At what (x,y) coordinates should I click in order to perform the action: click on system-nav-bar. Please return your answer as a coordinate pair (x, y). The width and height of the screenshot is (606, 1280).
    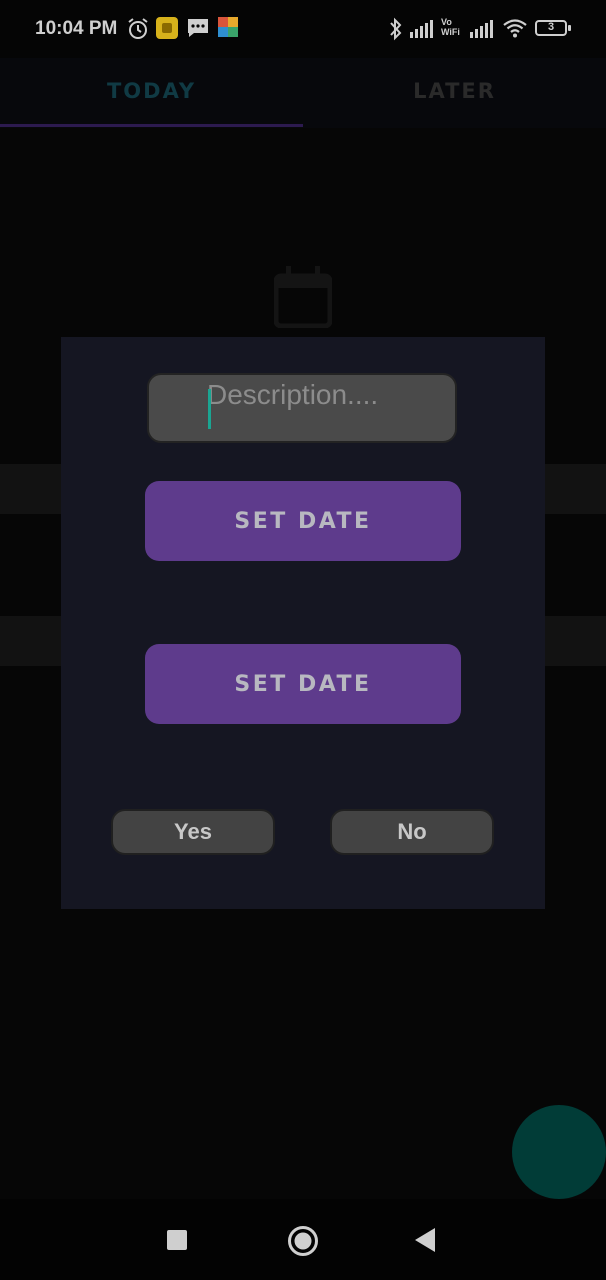
    Looking at the image, I should click on (303, 1239).